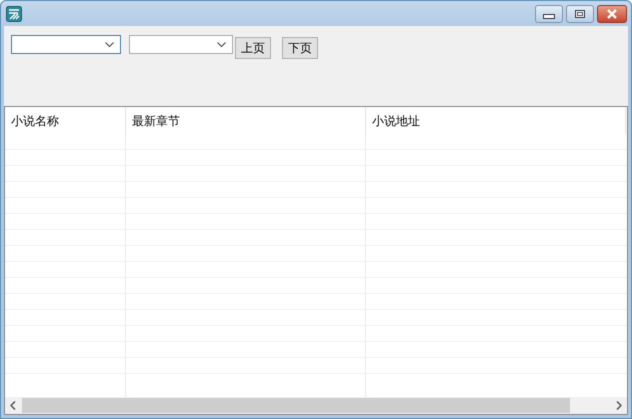 Image resolution: width=632 pixels, height=419 pixels. Describe the element at coordinates (66, 44) in the screenshot. I see `dropdown` at that location.